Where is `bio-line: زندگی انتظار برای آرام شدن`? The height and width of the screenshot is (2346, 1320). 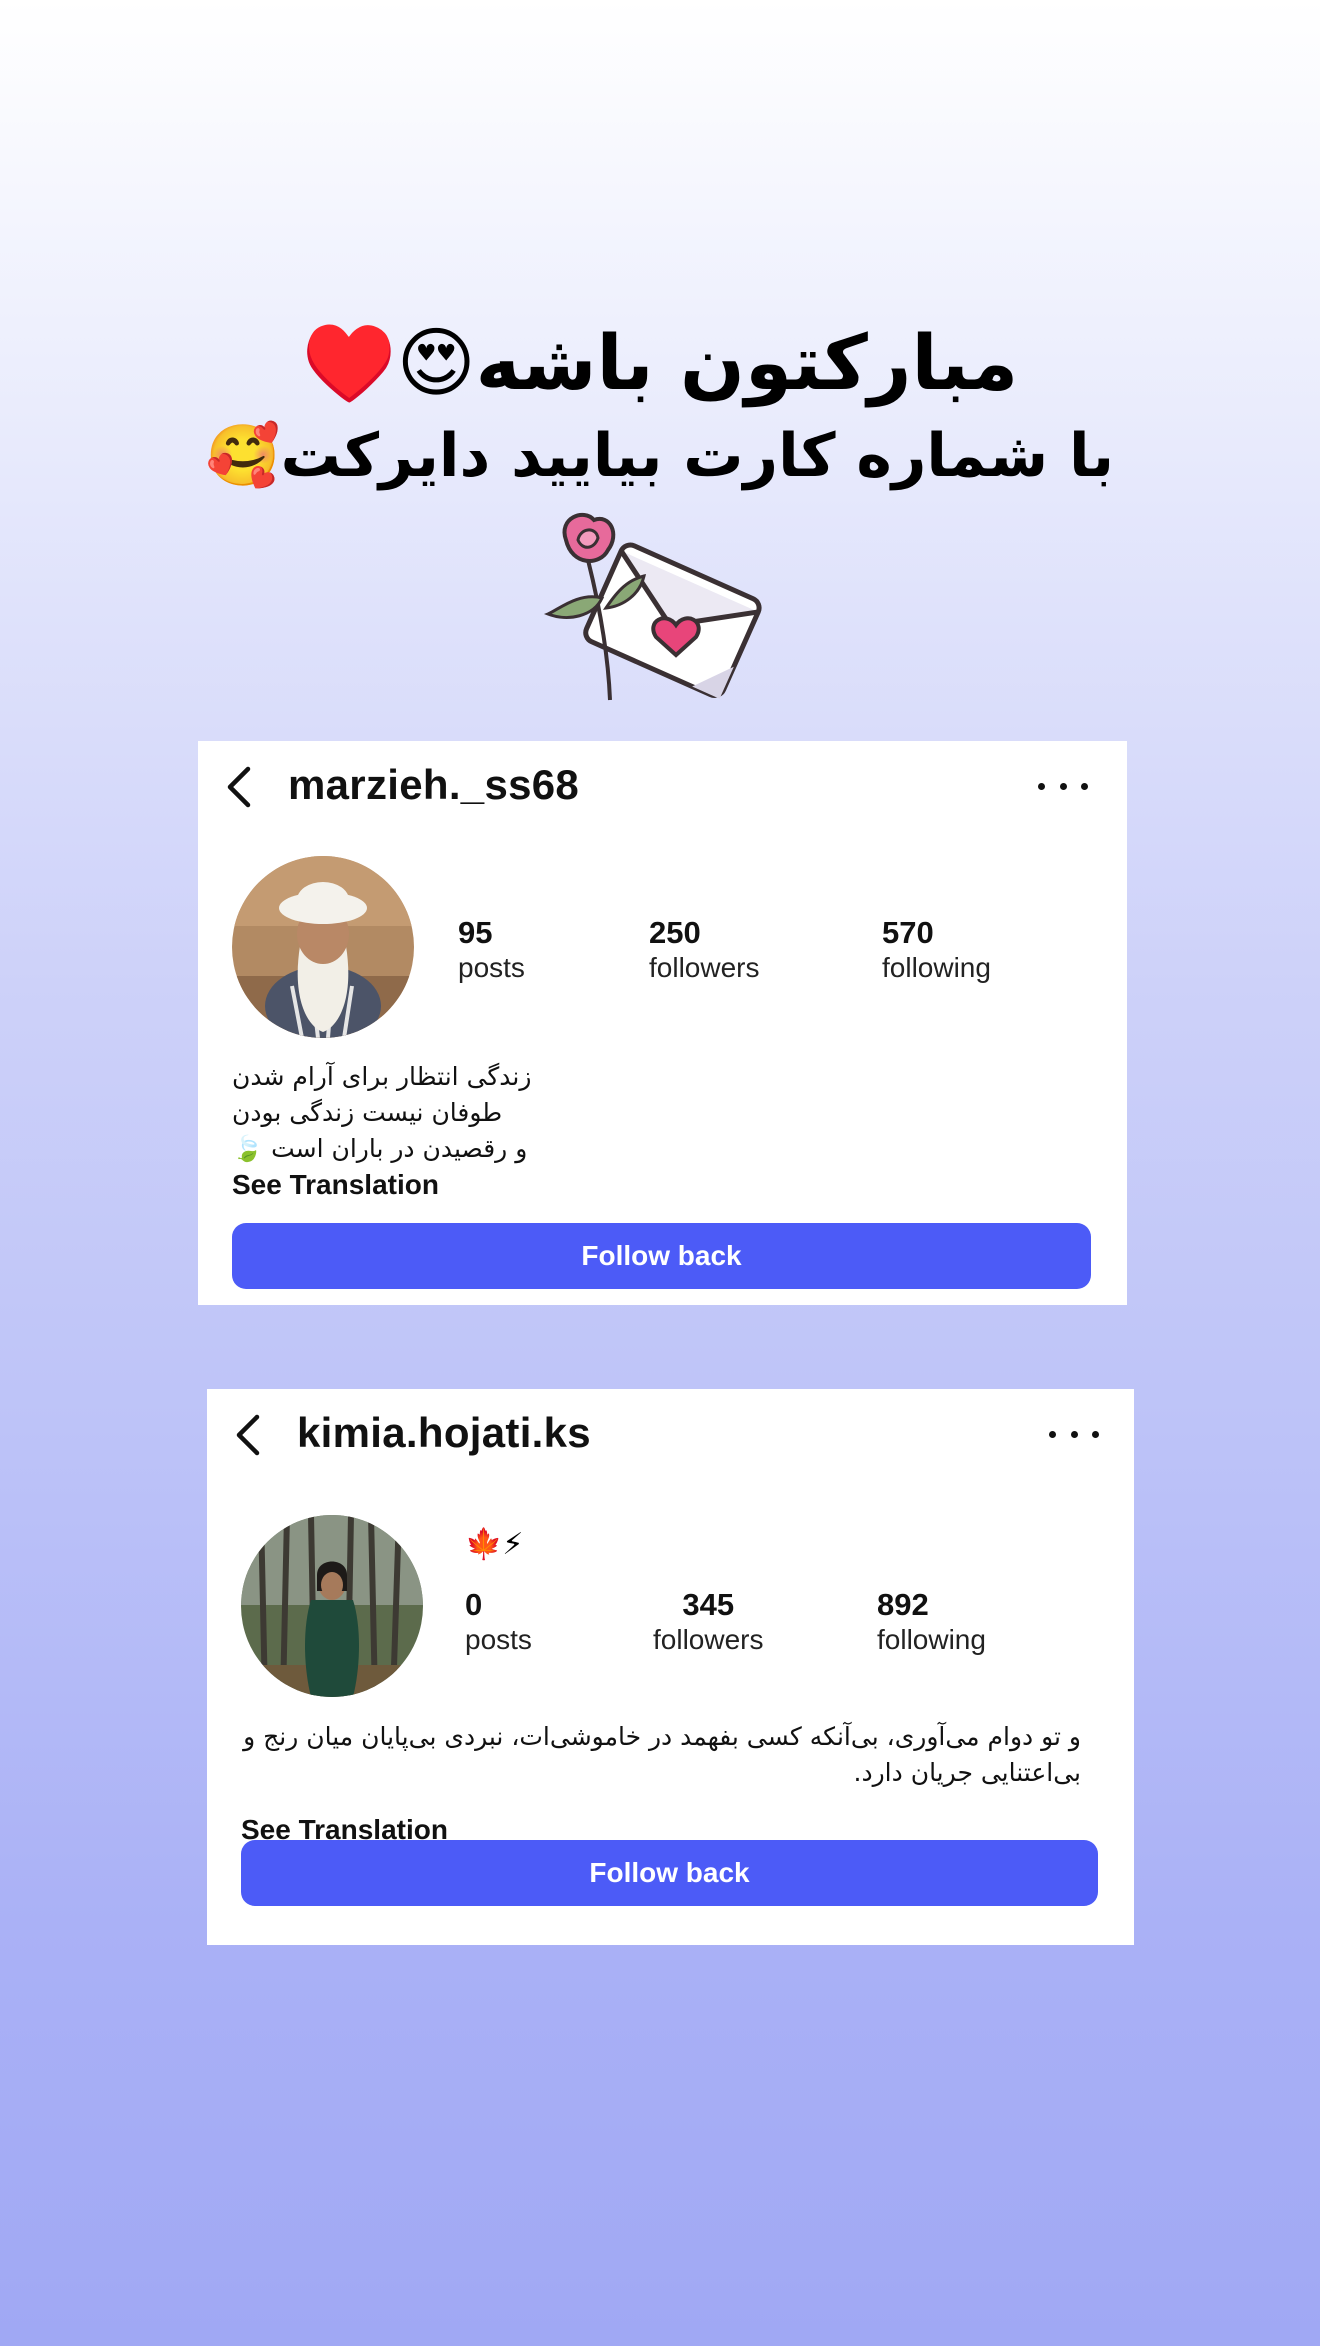
bio-line: زندگی انتظار برای آرام شدن is located at coordinates (382, 1076).